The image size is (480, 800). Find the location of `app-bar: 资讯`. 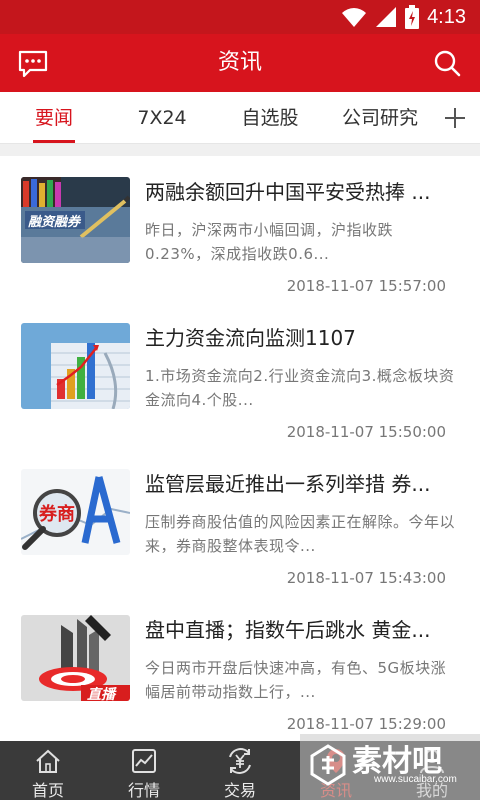

app-bar: 资讯 is located at coordinates (240, 63).